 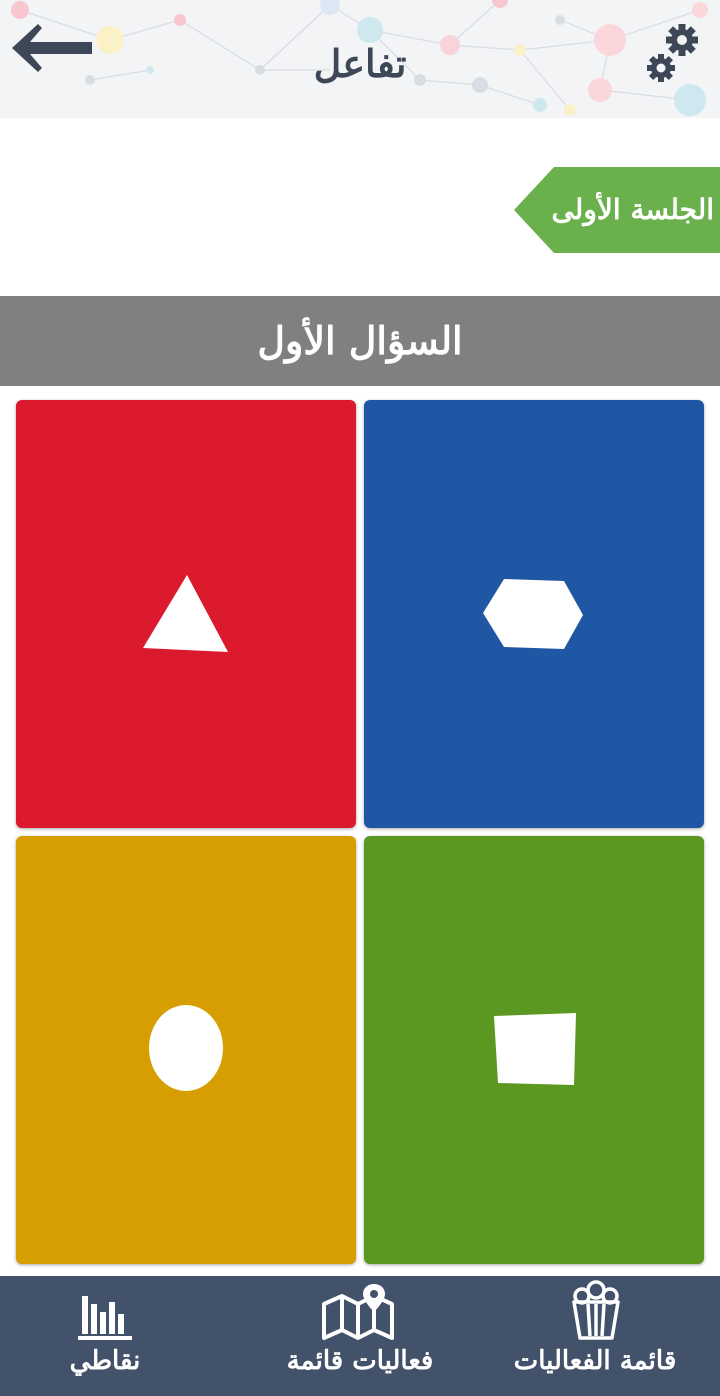 I want to click on back-button, so click(x=53, y=48).